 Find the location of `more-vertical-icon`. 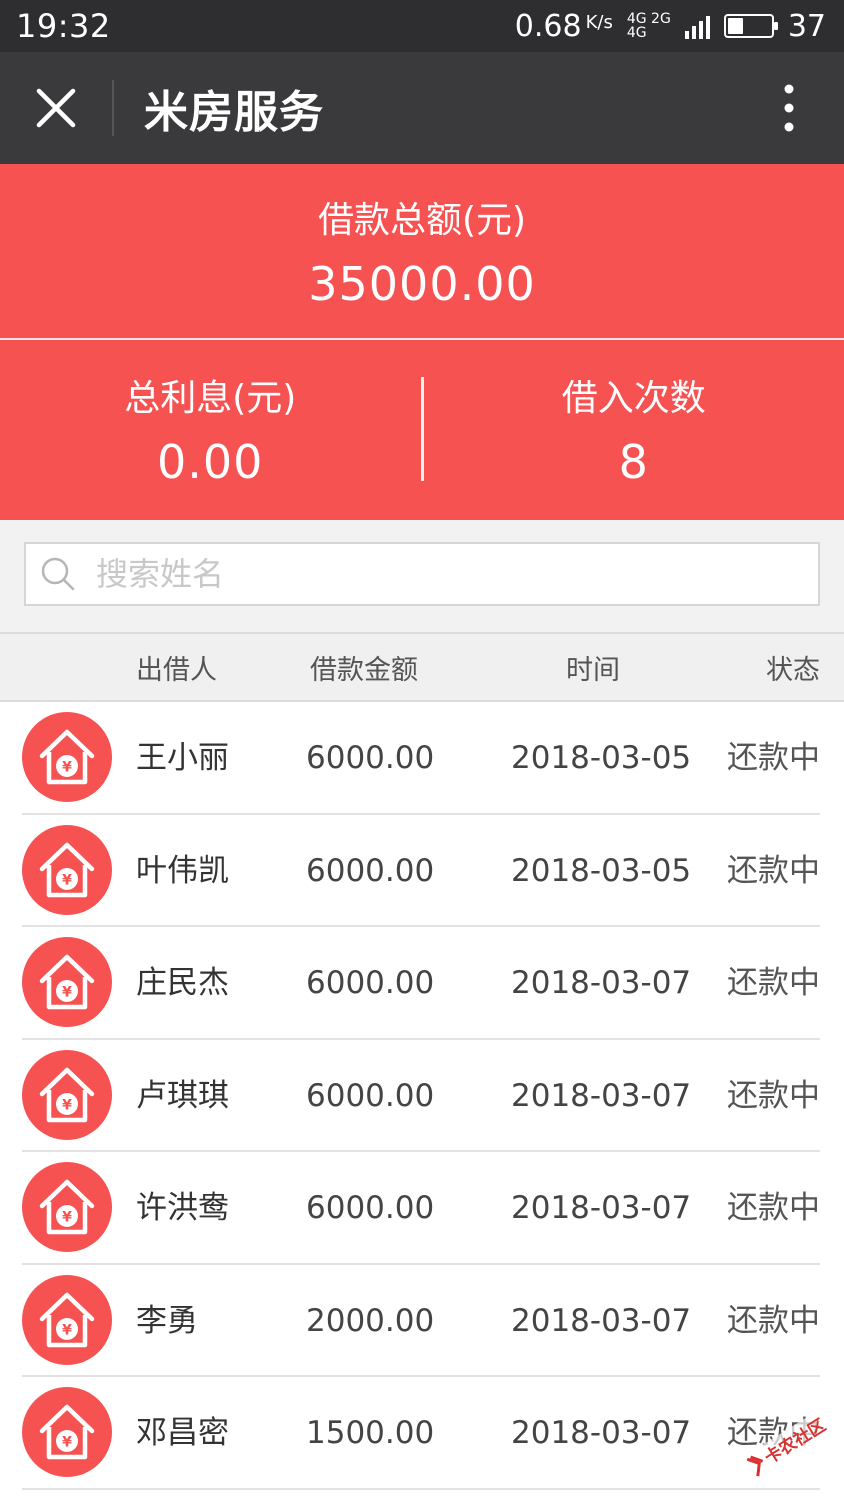

more-vertical-icon is located at coordinates (789, 108).